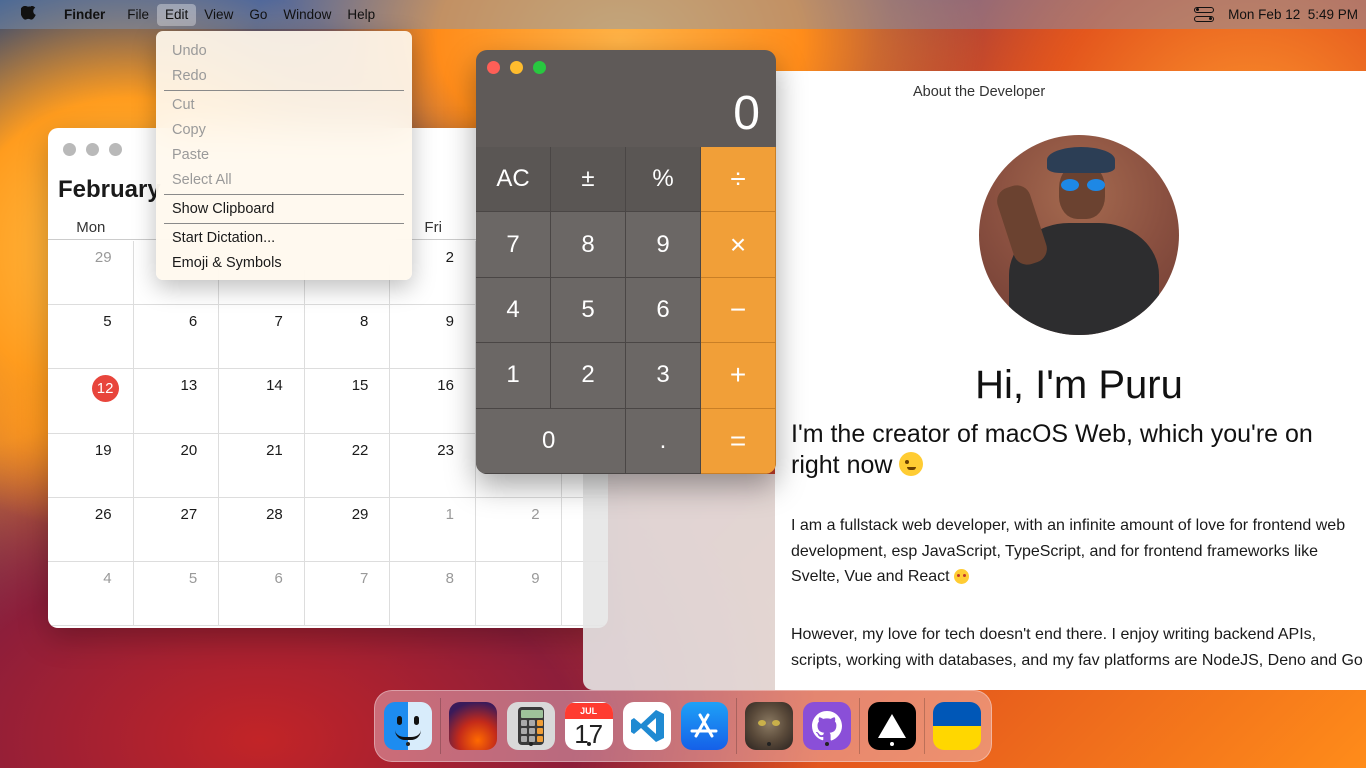 The image size is (1366, 768). Describe the element at coordinates (284, 105) in the screenshot. I see `menu-item-cut: Cut` at that location.